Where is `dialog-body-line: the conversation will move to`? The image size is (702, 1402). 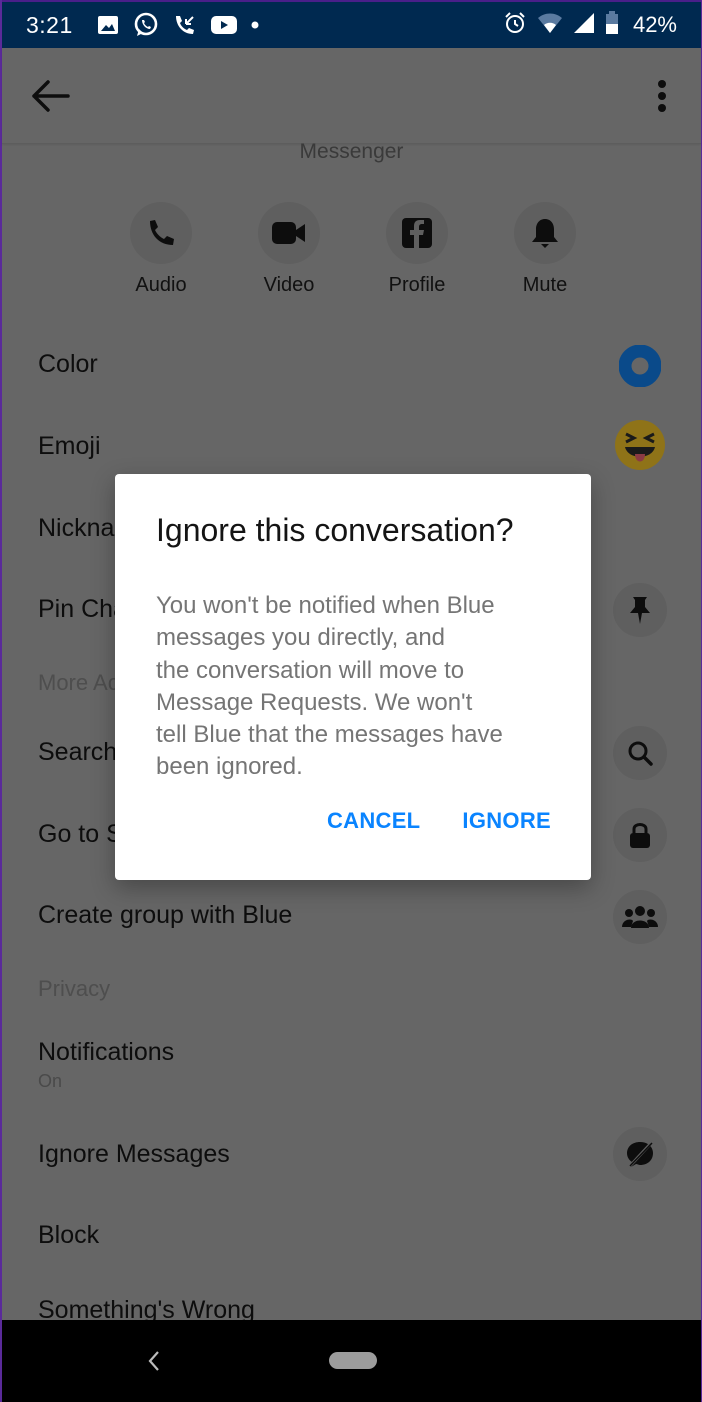 dialog-body-line: the conversation will move to is located at coordinates (310, 670).